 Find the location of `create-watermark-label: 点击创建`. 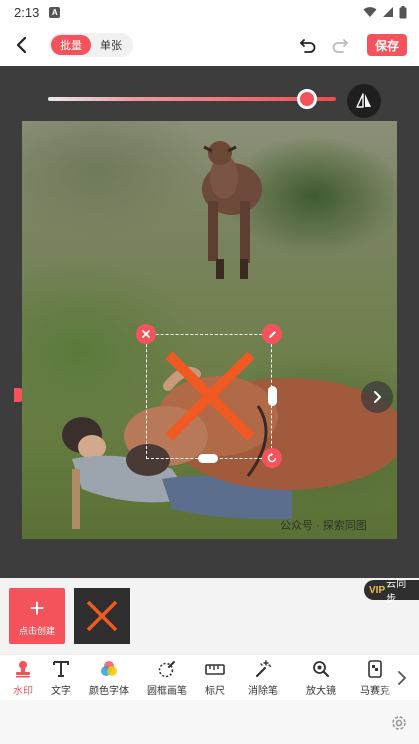

create-watermark-label: 点击创建 is located at coordinates (36, 630).